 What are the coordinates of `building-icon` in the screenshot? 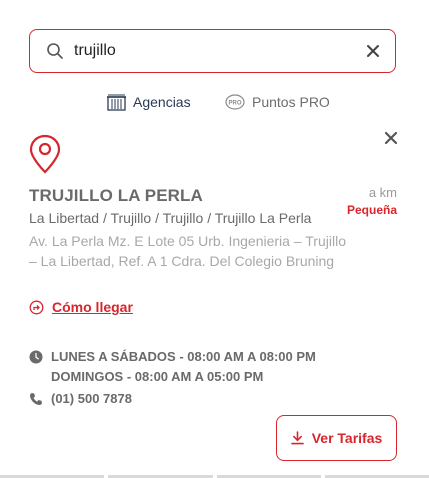 It's located at (116, 102).